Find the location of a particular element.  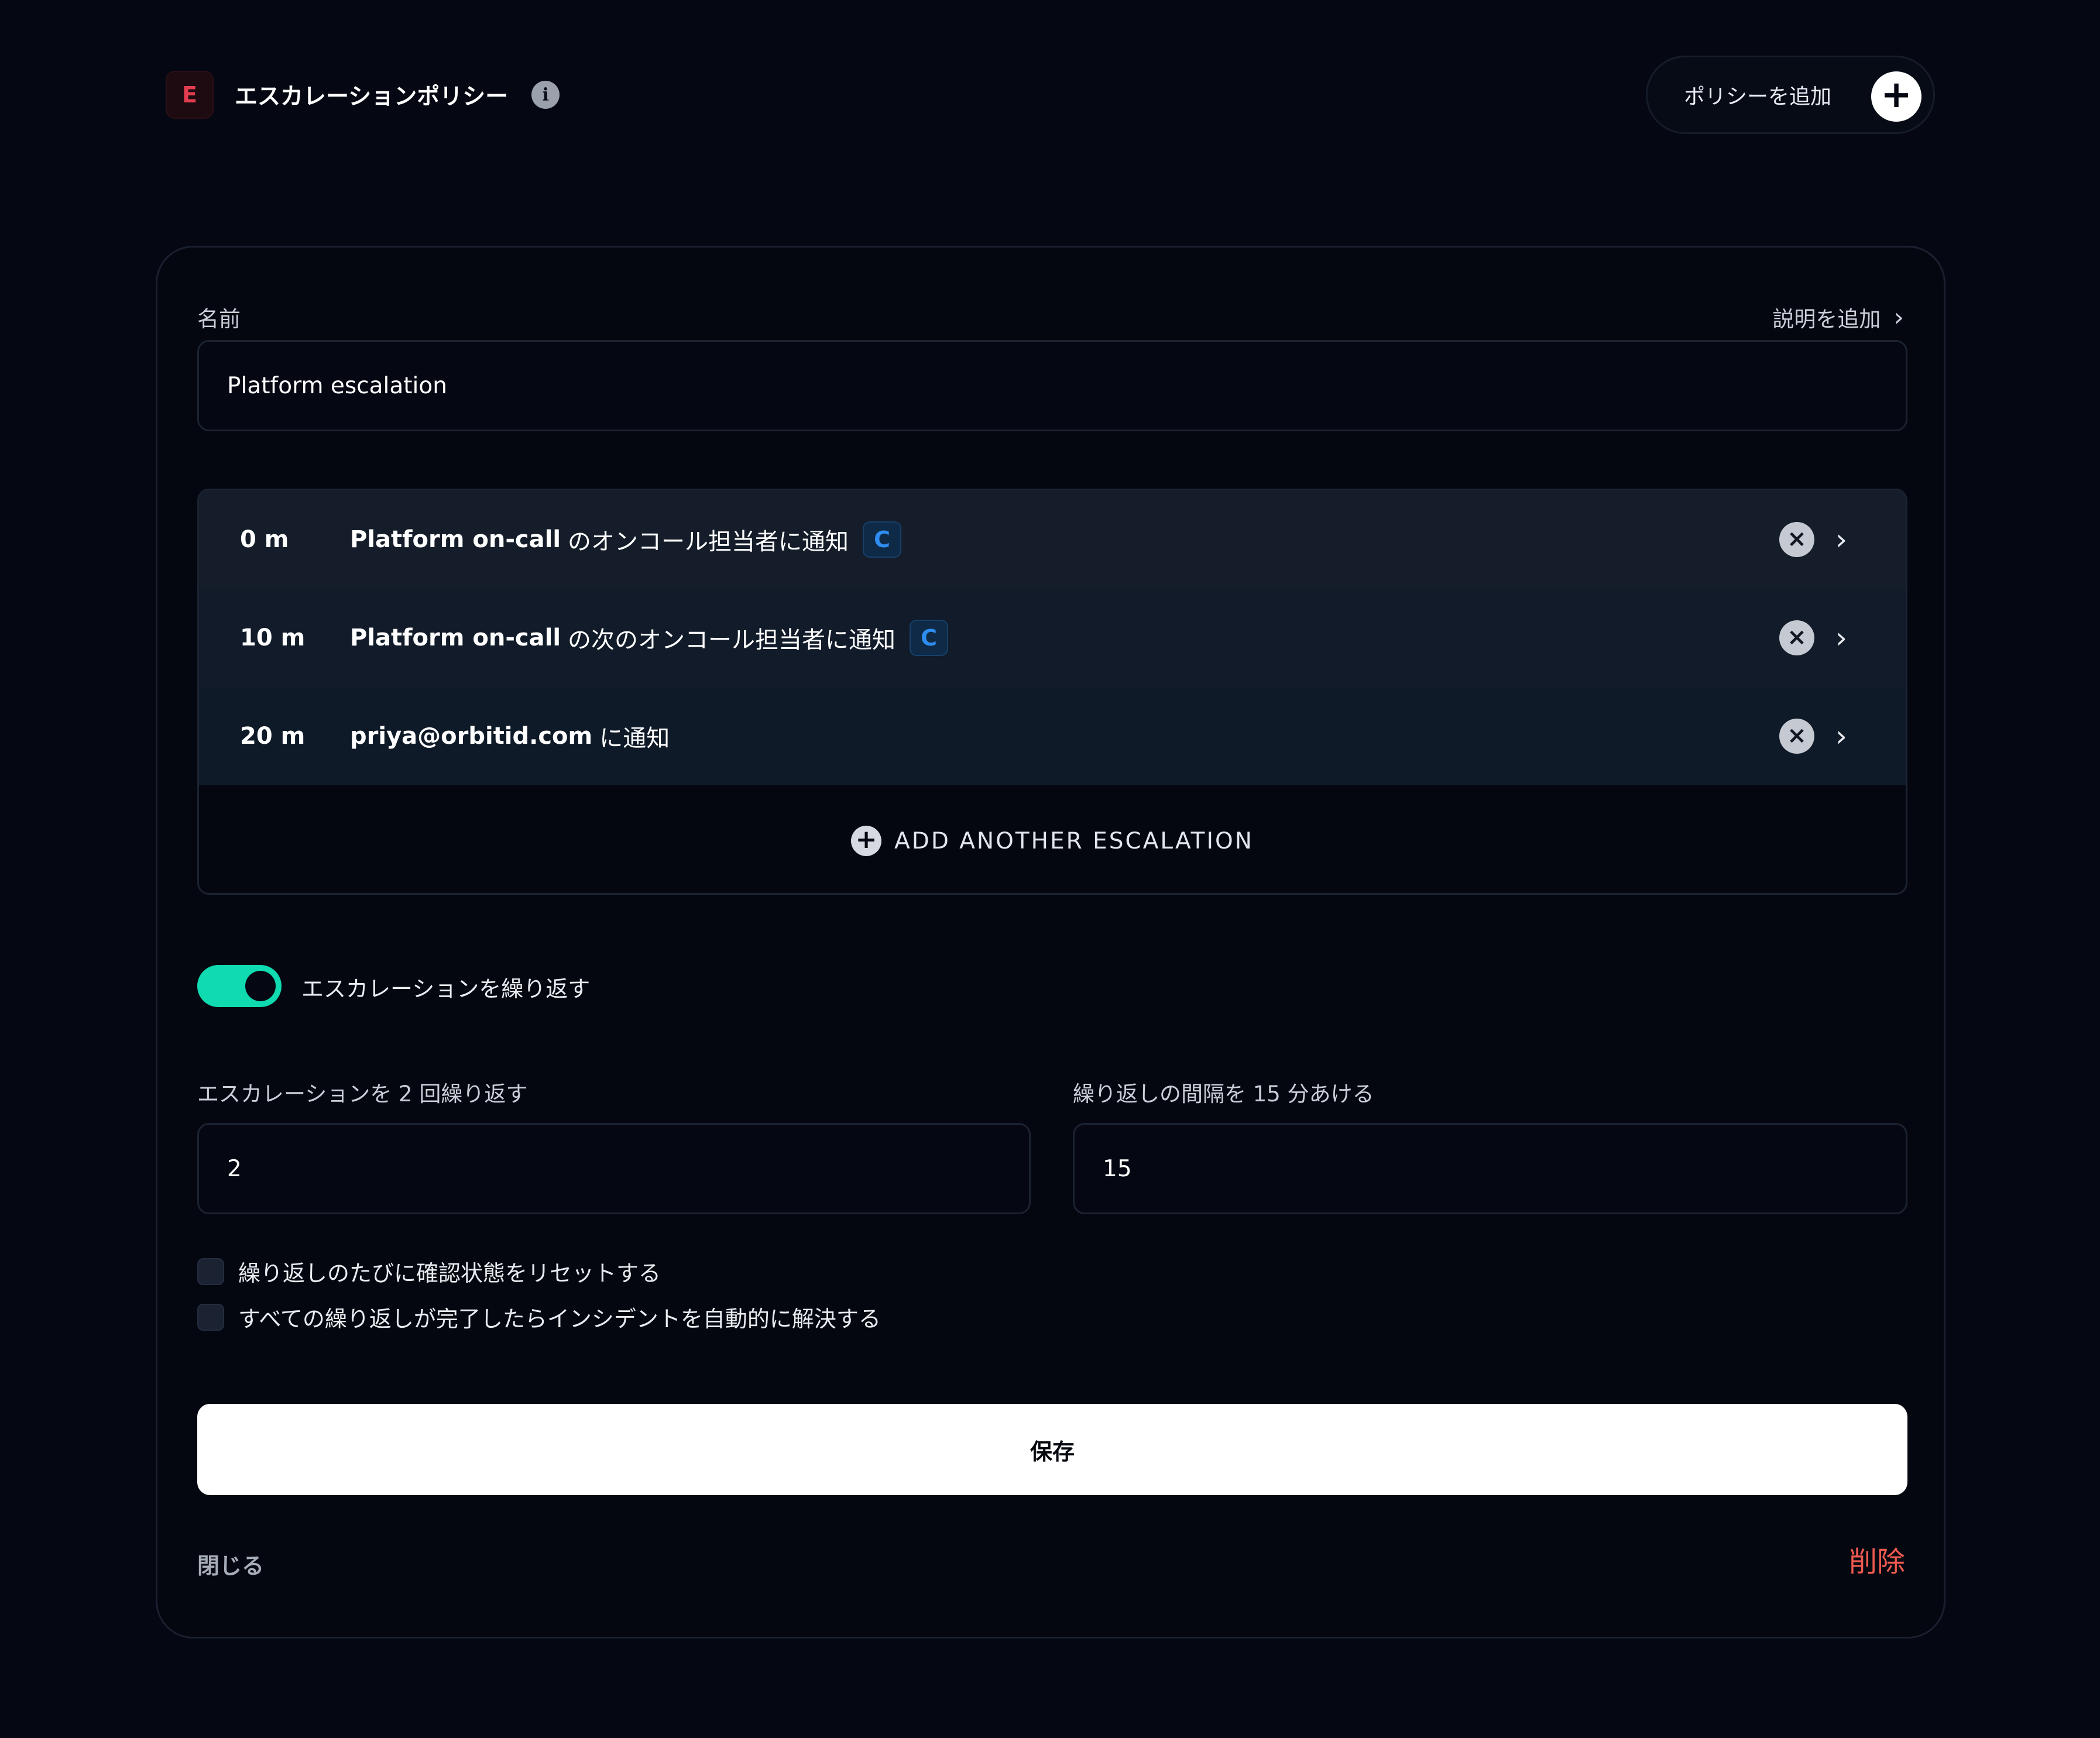

auto-resolve-option: すべての繰り返しが完了したらインシデントを自動的に解決する is located at coordinates (539, 1317).